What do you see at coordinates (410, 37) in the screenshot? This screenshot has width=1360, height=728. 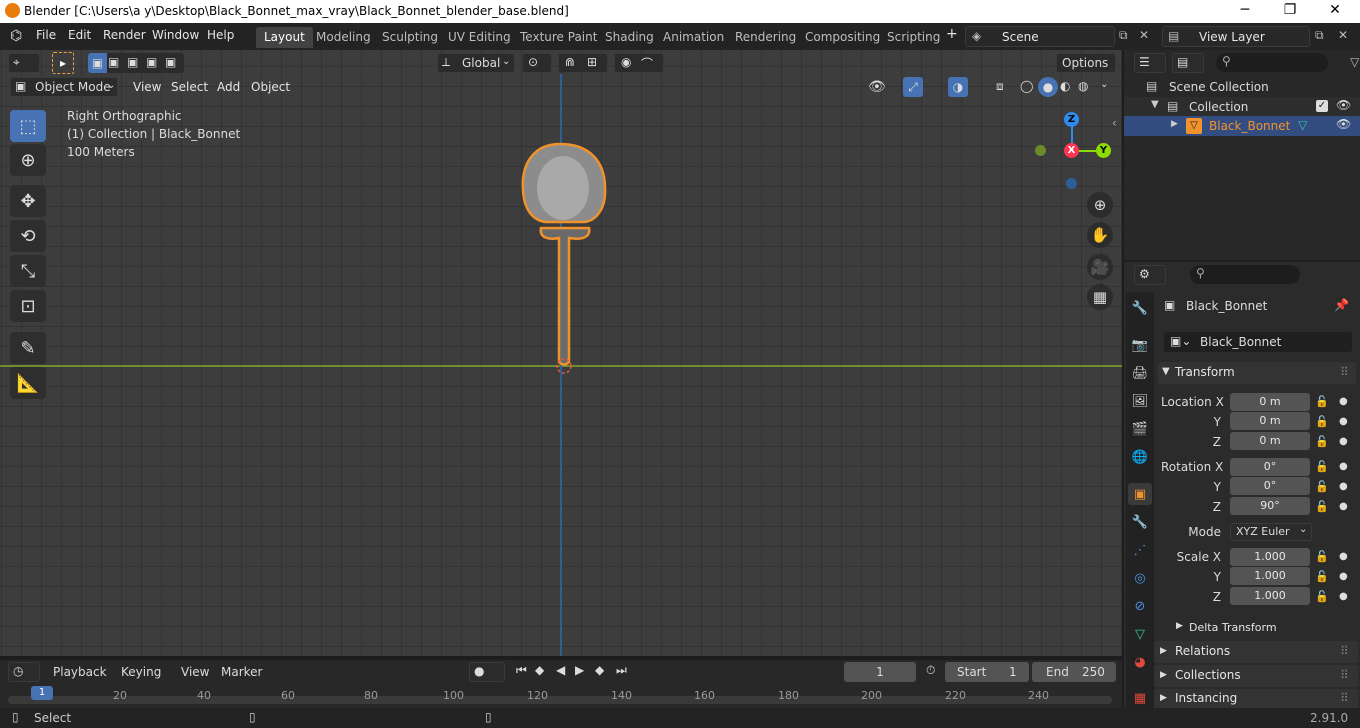 I see `tab-sculpting: Sculpting` at bounding box center [410, 37].